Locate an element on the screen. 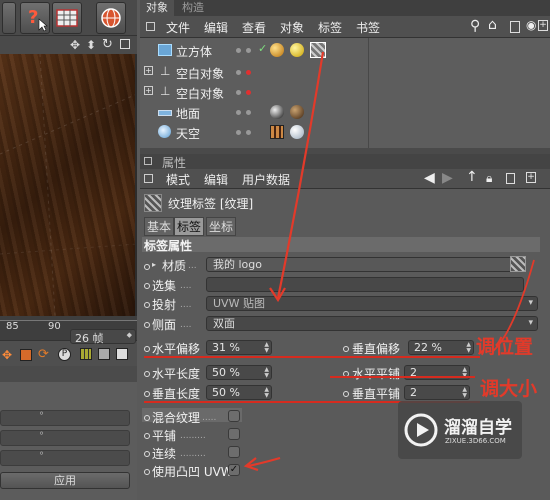 The height and width of the screenshot is (500, 550). length-u-field: 50 % ▲ ▼ is located at coordinates (239, 372).